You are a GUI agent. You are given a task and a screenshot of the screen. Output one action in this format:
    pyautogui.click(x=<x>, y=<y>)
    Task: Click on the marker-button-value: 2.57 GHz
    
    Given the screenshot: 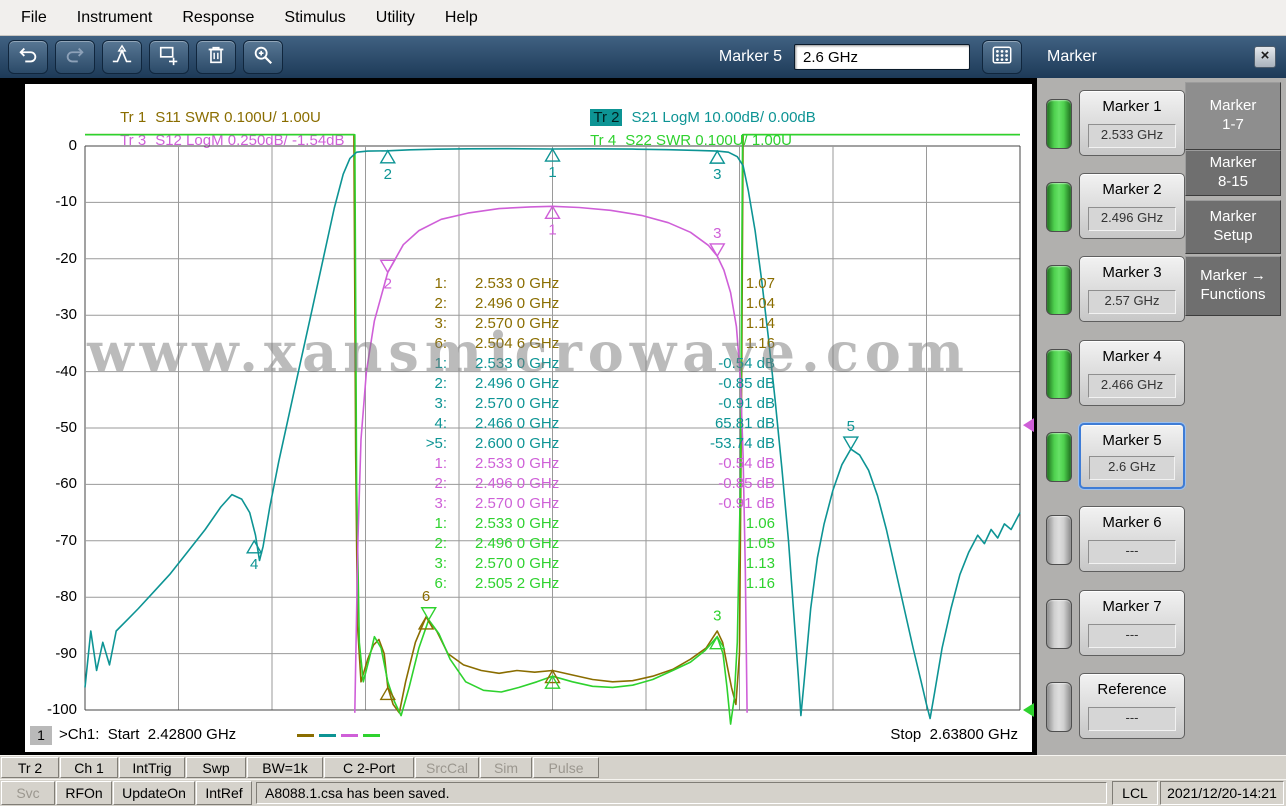 What is the action you would take?
    pyautogui.click(x=1132, y=302)
    